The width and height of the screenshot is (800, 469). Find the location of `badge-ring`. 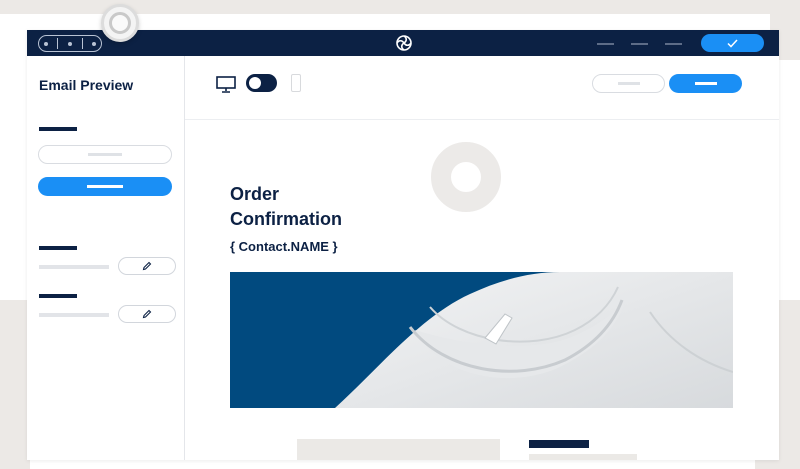

badge-ring is located at coordinates (120, 23).